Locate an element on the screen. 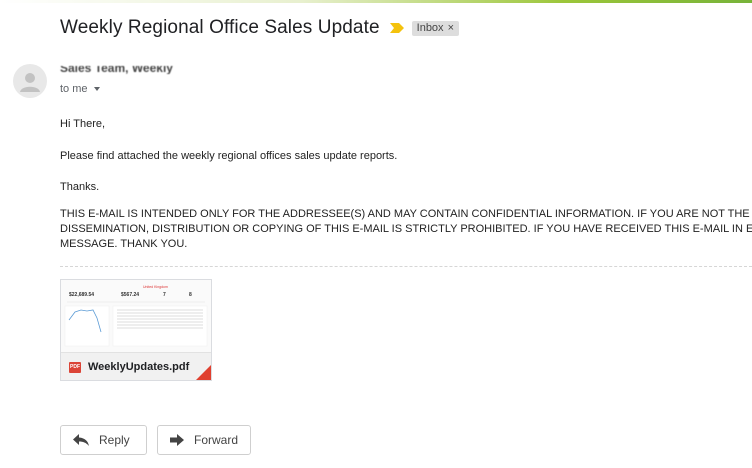  attachment-footer: PDF WeeklyUpdates.pdf is located at coordinates (136, 366).